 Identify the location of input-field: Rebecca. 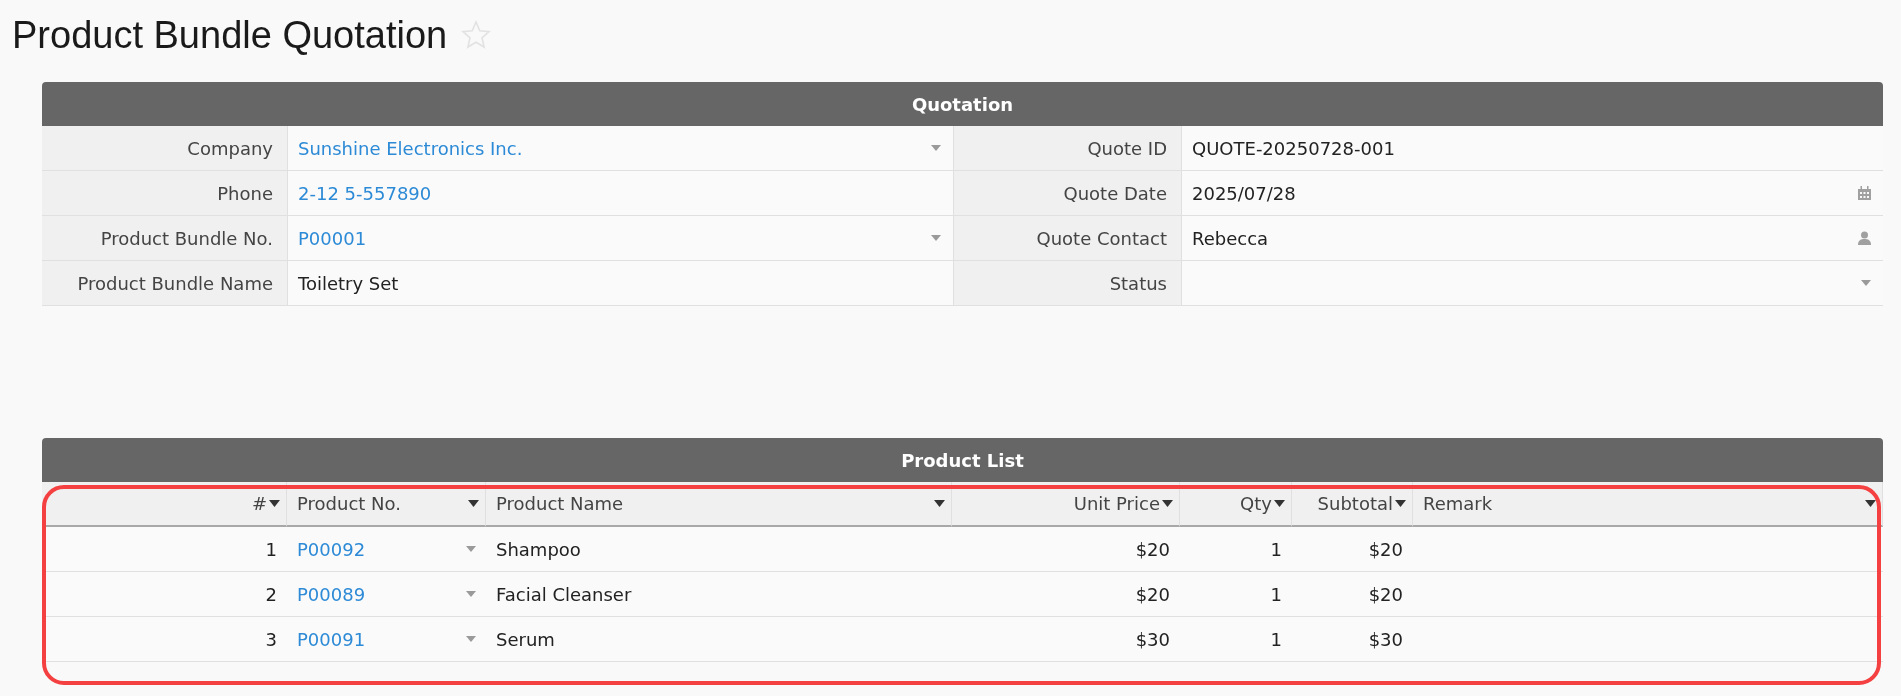
(1532, 238).